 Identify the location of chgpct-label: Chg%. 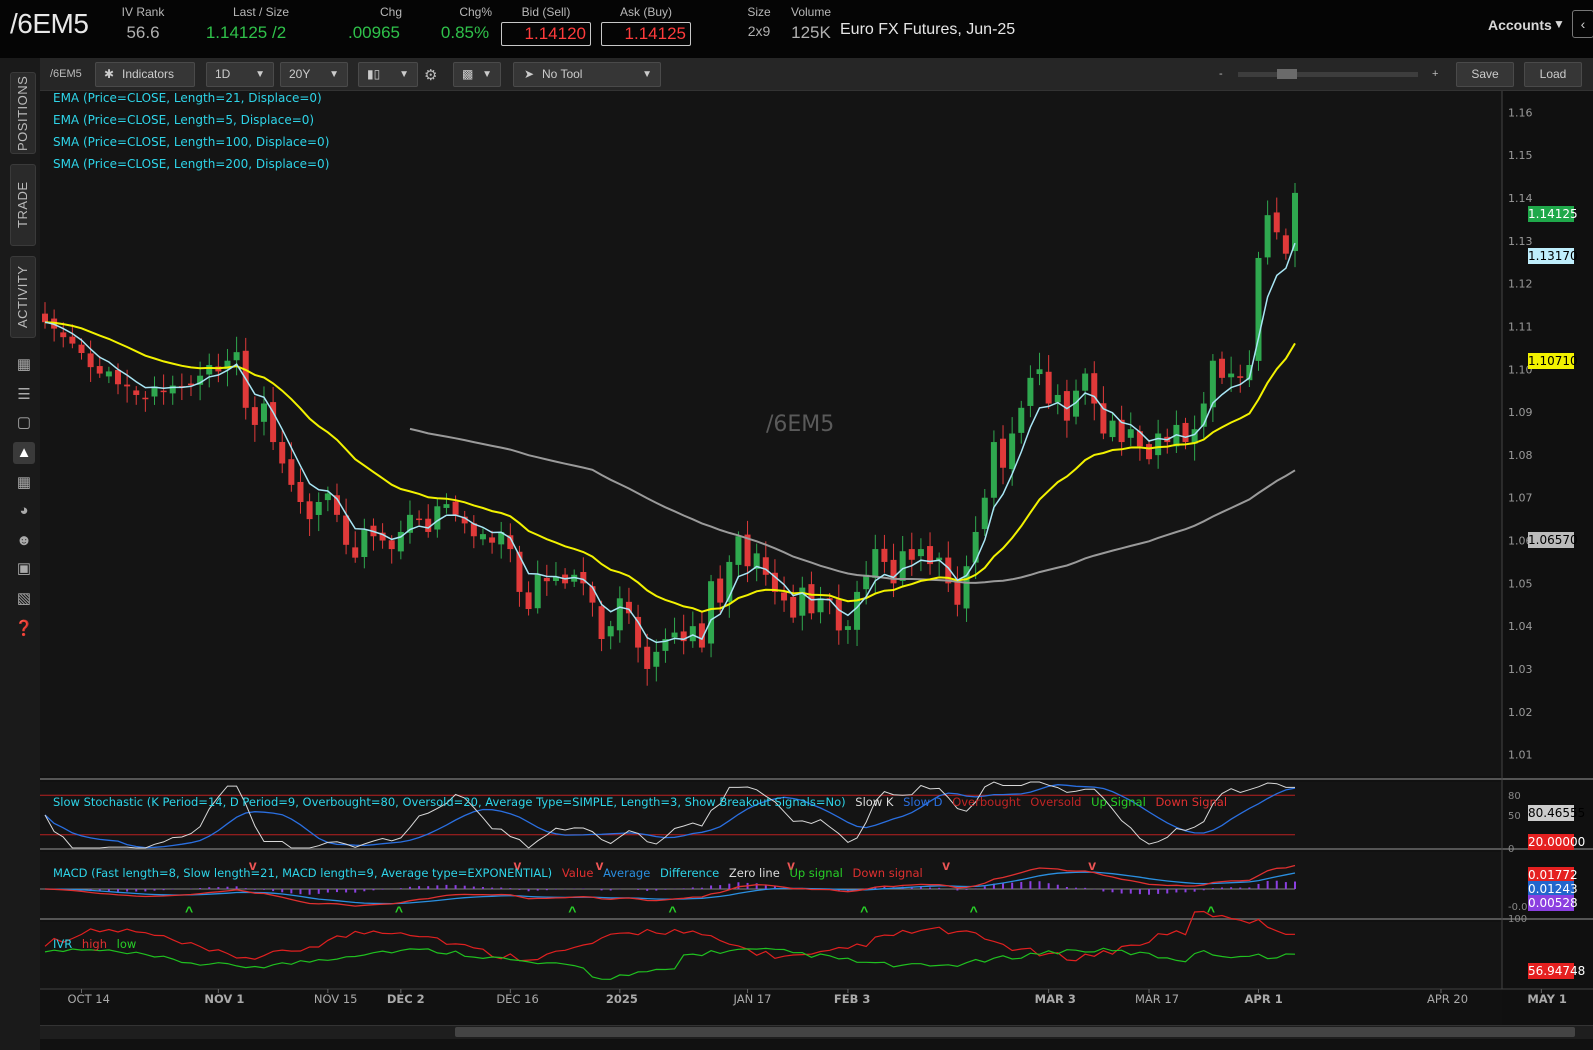
(475, 12).